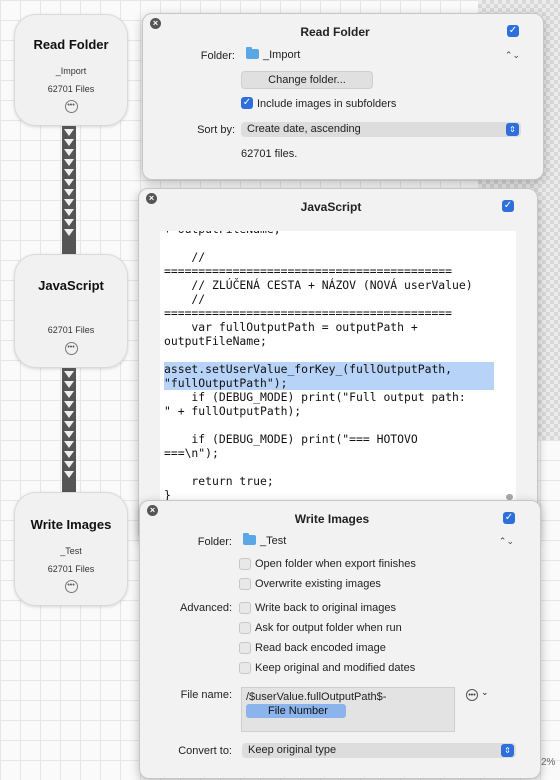 This screenshot has height=780, width=560. I want to click on code-line: if (DEBUG_MODE) print("=== HOTOVO, so click(291, 439).